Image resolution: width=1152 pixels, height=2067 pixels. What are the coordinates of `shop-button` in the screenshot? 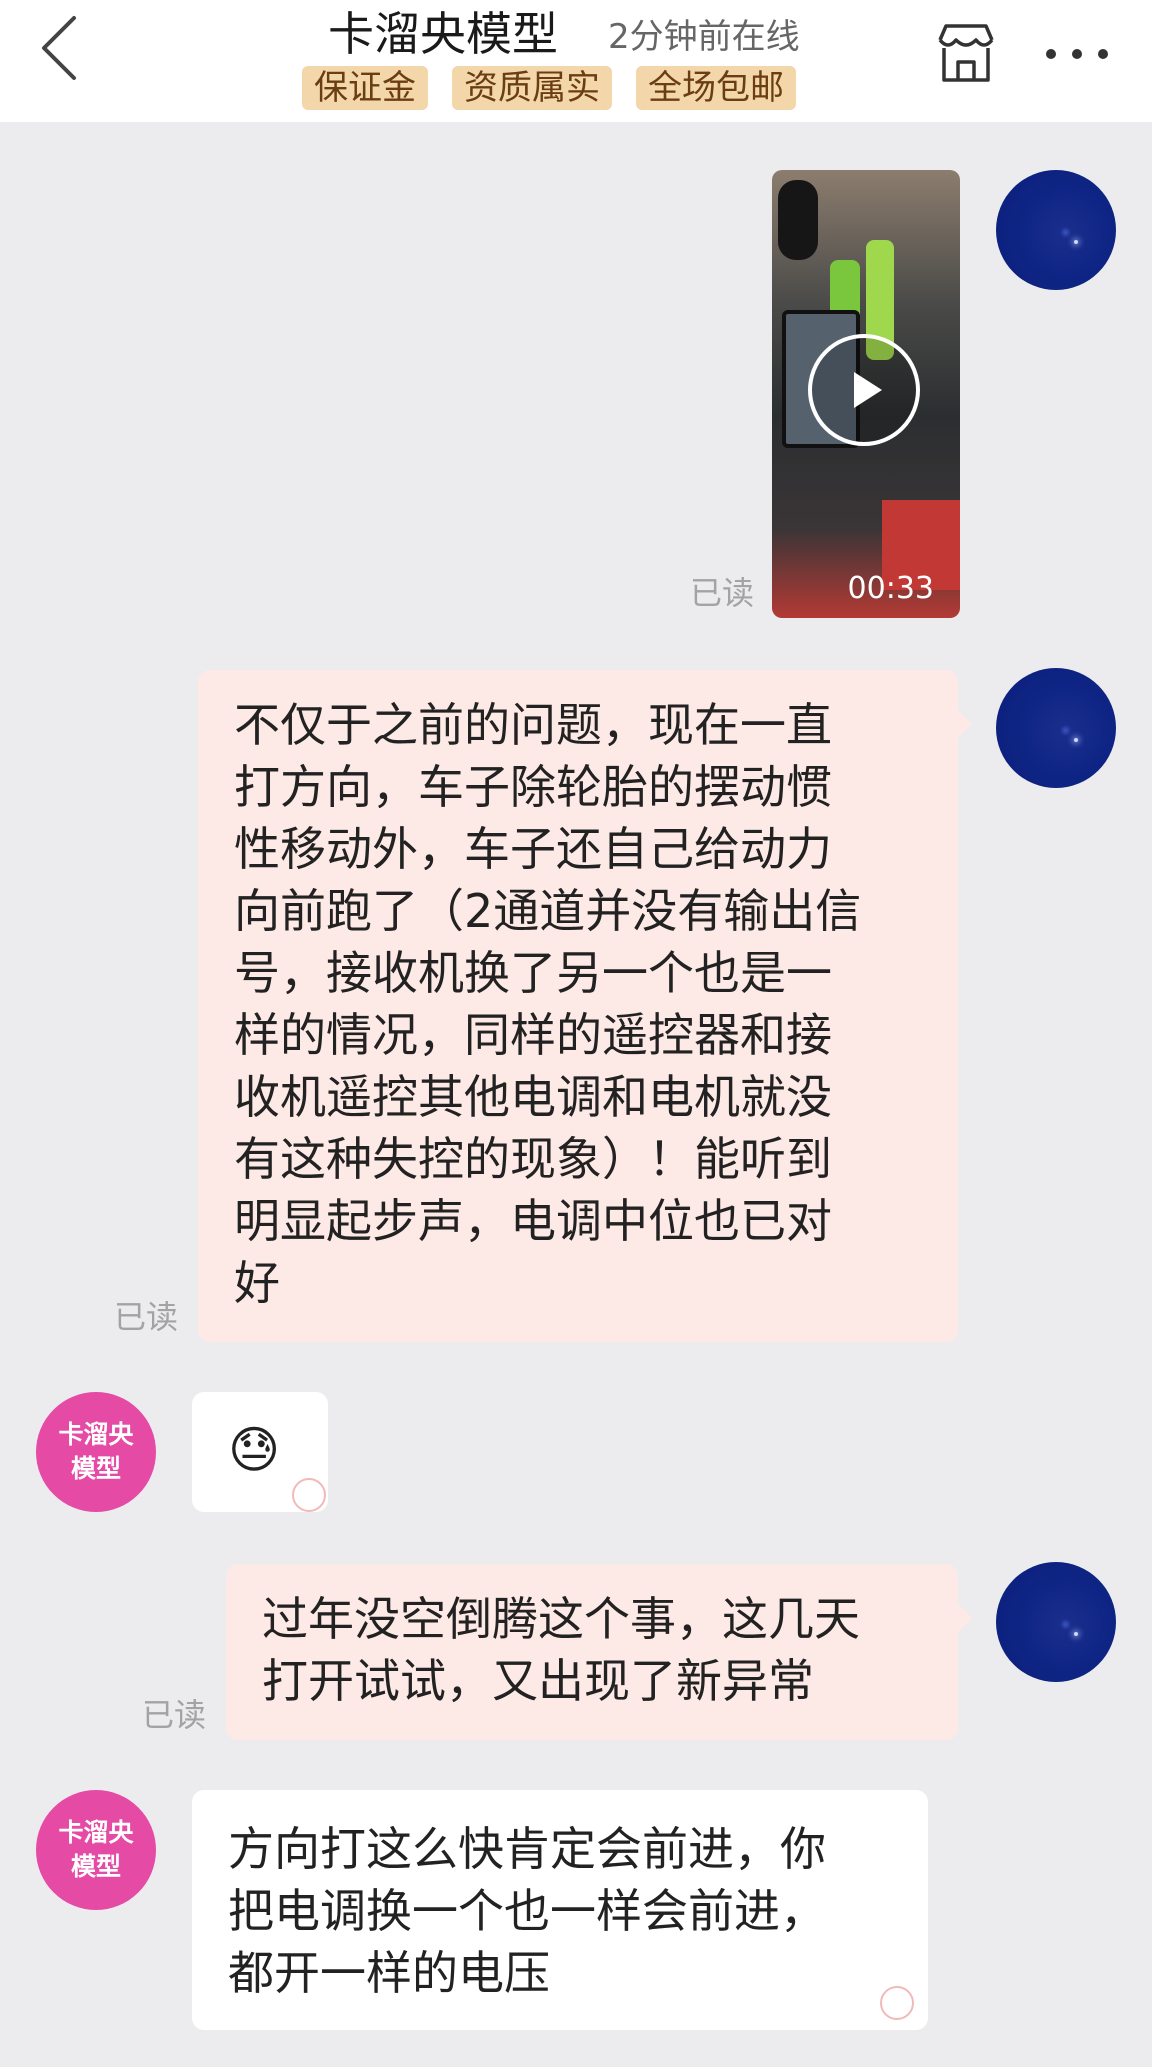 It's located at (966, 54).